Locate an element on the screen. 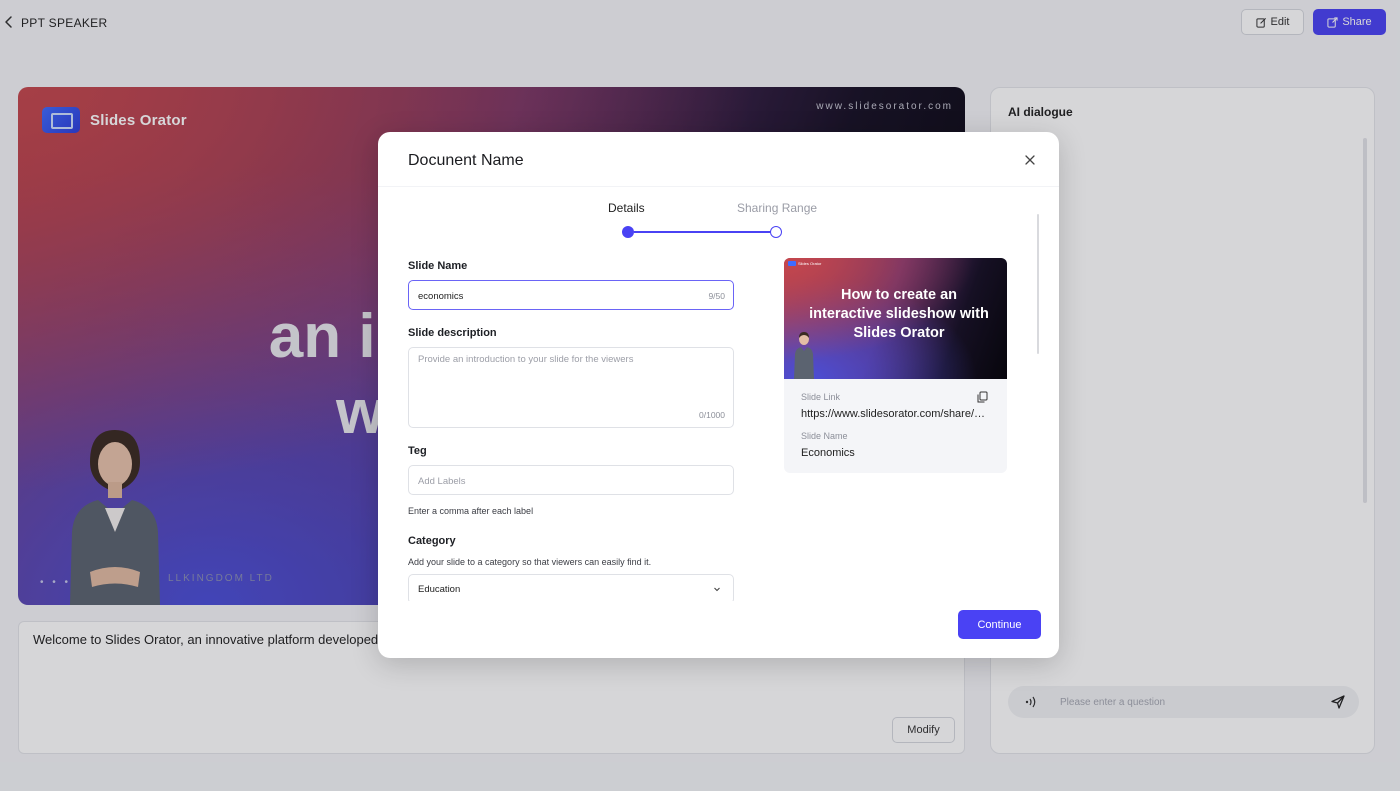  modal-title: Docunent Name is located at coordinates (466, 160).